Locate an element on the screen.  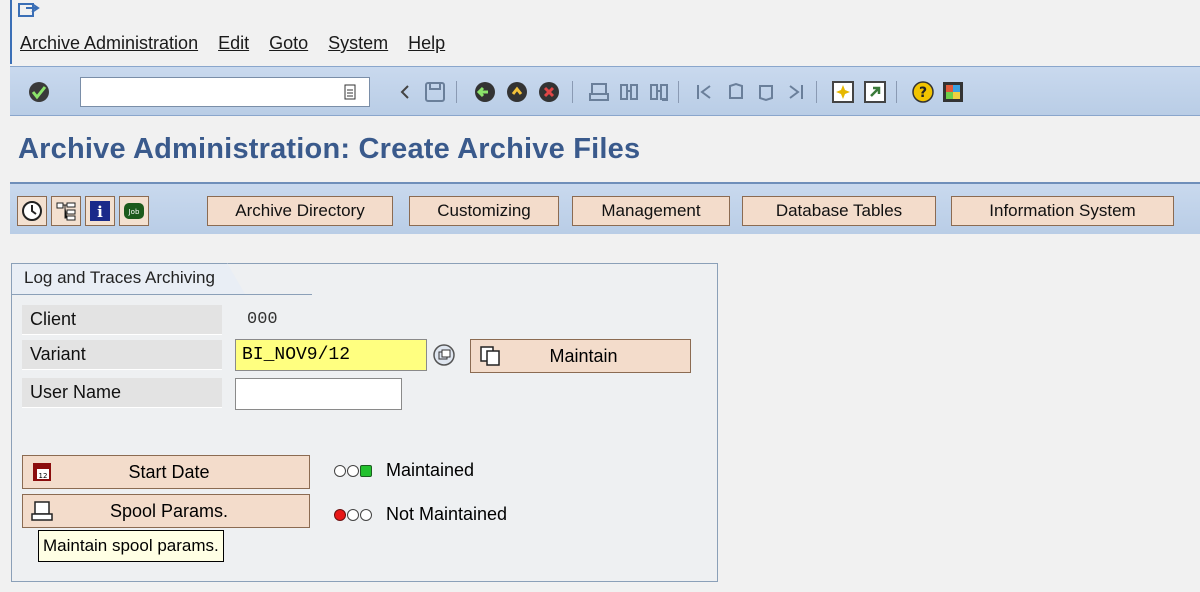
standard-toolbar: ? is located at coordinates (605, 91).